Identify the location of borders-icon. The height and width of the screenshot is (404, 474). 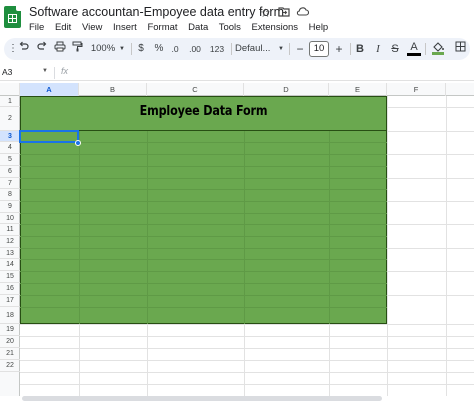
(460, 49).